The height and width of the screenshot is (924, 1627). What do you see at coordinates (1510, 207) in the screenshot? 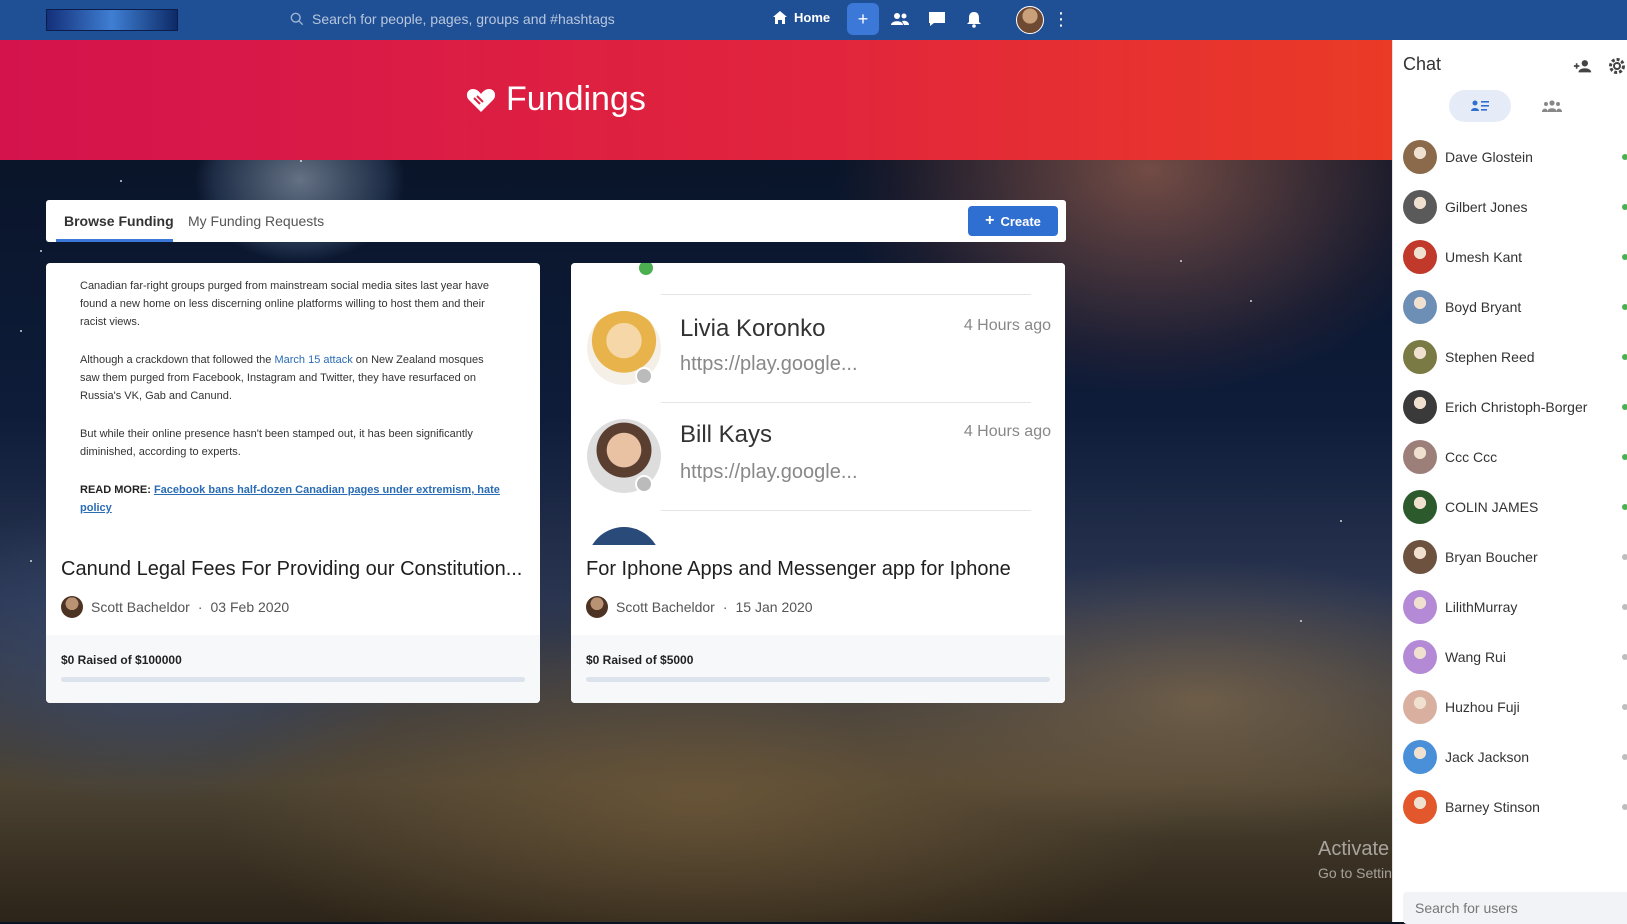
I see `chat-user-item: Gilbert Jones` at bounding box center [1510, 207].